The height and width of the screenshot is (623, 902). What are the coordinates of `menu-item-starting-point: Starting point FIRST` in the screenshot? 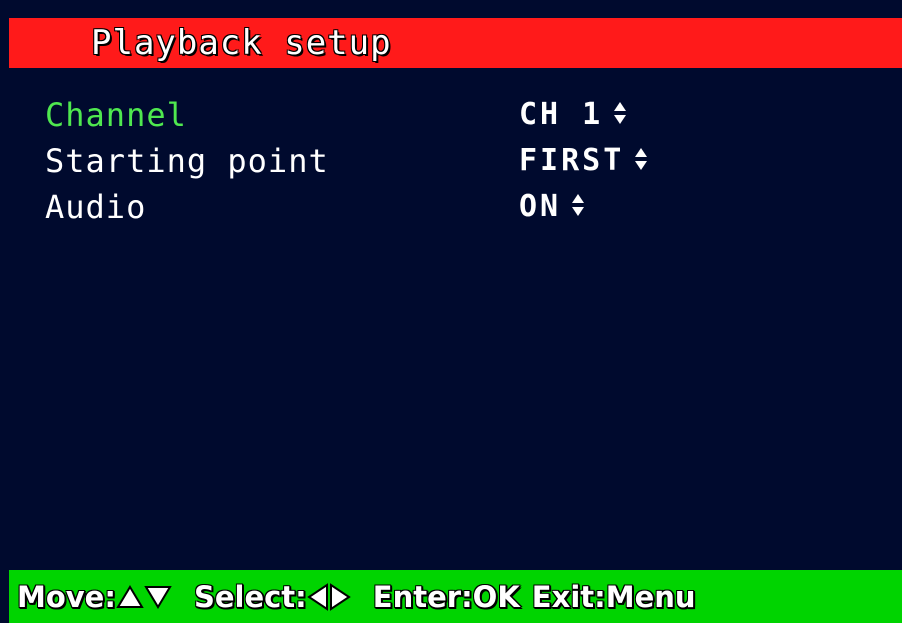 It's located at (455, 161).